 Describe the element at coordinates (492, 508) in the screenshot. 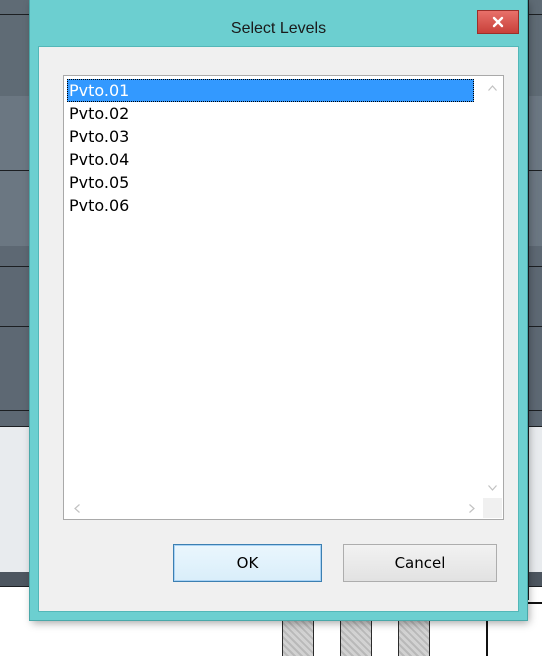

I see `scrollbar-corner` at that location.